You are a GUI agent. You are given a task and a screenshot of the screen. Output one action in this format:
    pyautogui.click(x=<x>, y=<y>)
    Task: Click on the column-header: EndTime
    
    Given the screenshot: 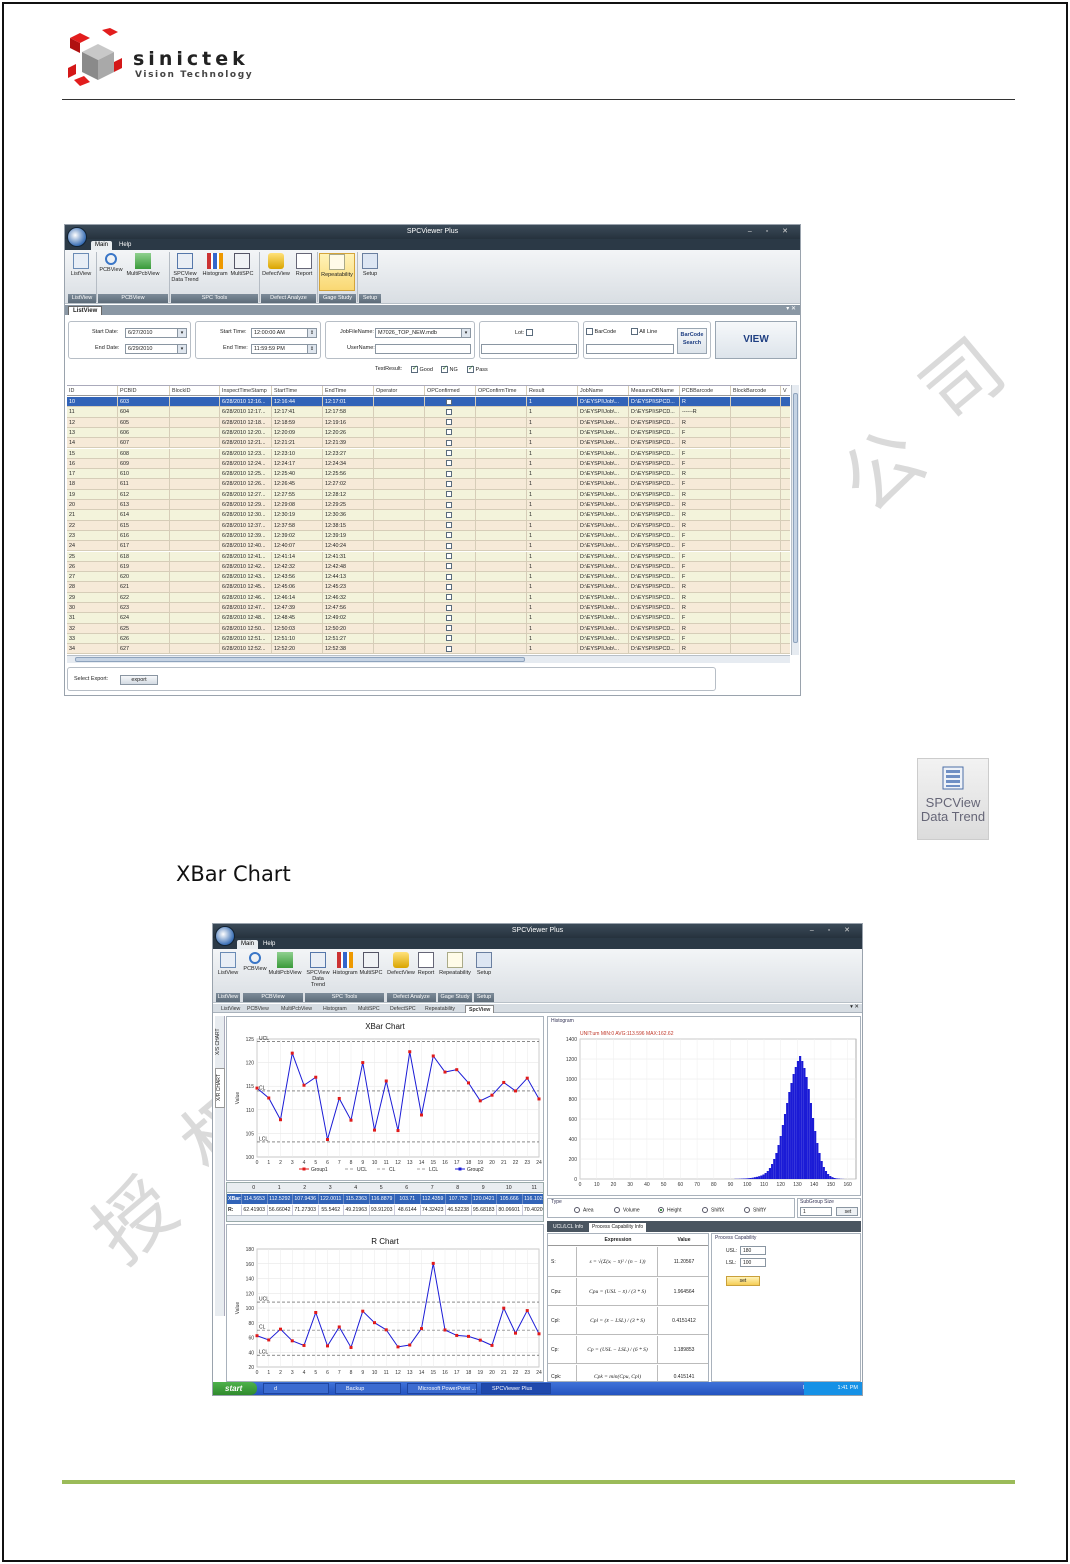 What is the action you would take?
    pyautogui.click(x=348, y=391)
    